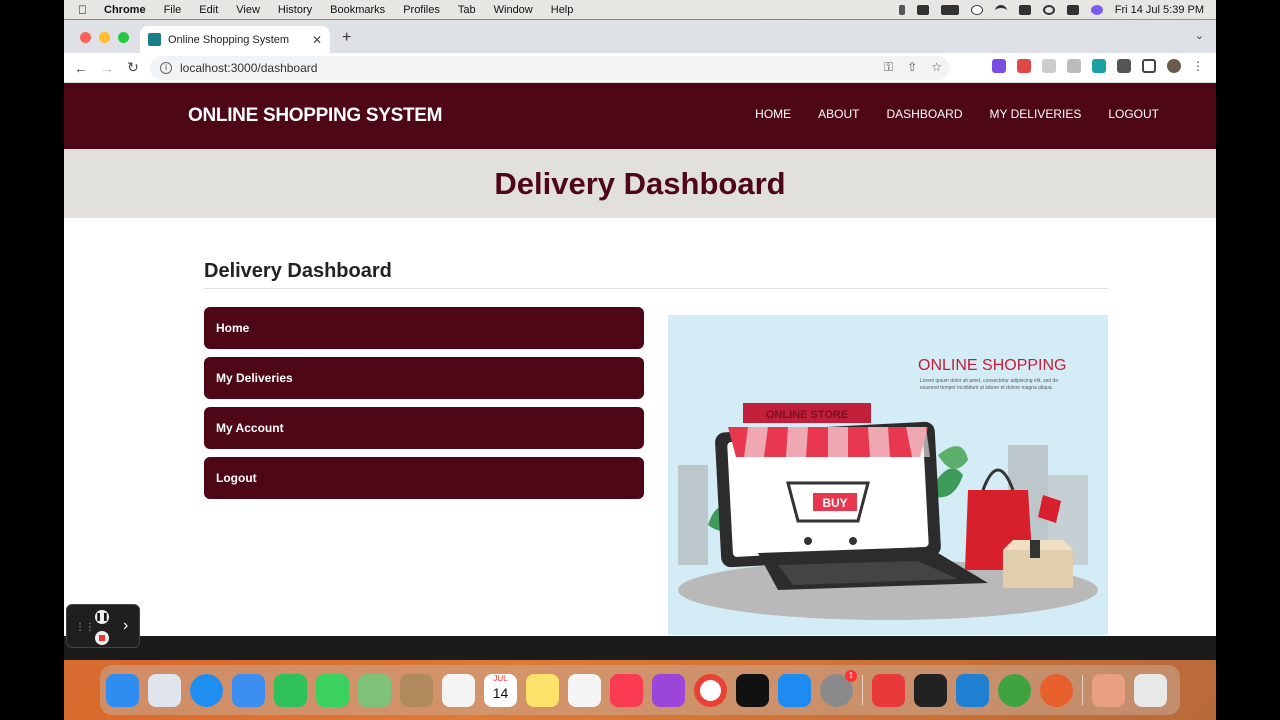 This screenshot has height=720, width=1280. Describe the element at coordinates (626, 690) in the screenshot. I see `music-icon` at that location.